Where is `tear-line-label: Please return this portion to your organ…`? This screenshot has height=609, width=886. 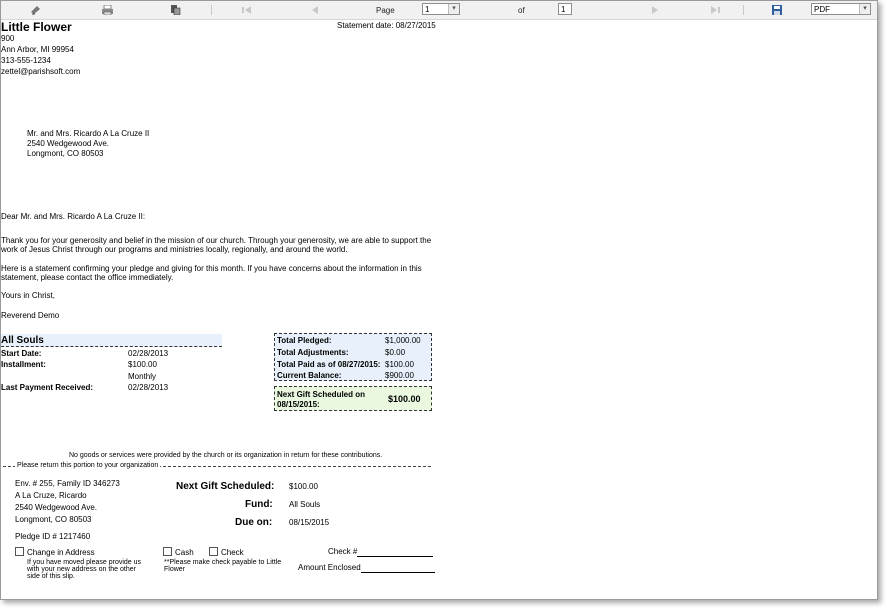 tear-line-label: Please return this portion to your organ… is located at coordinates (88, 466).